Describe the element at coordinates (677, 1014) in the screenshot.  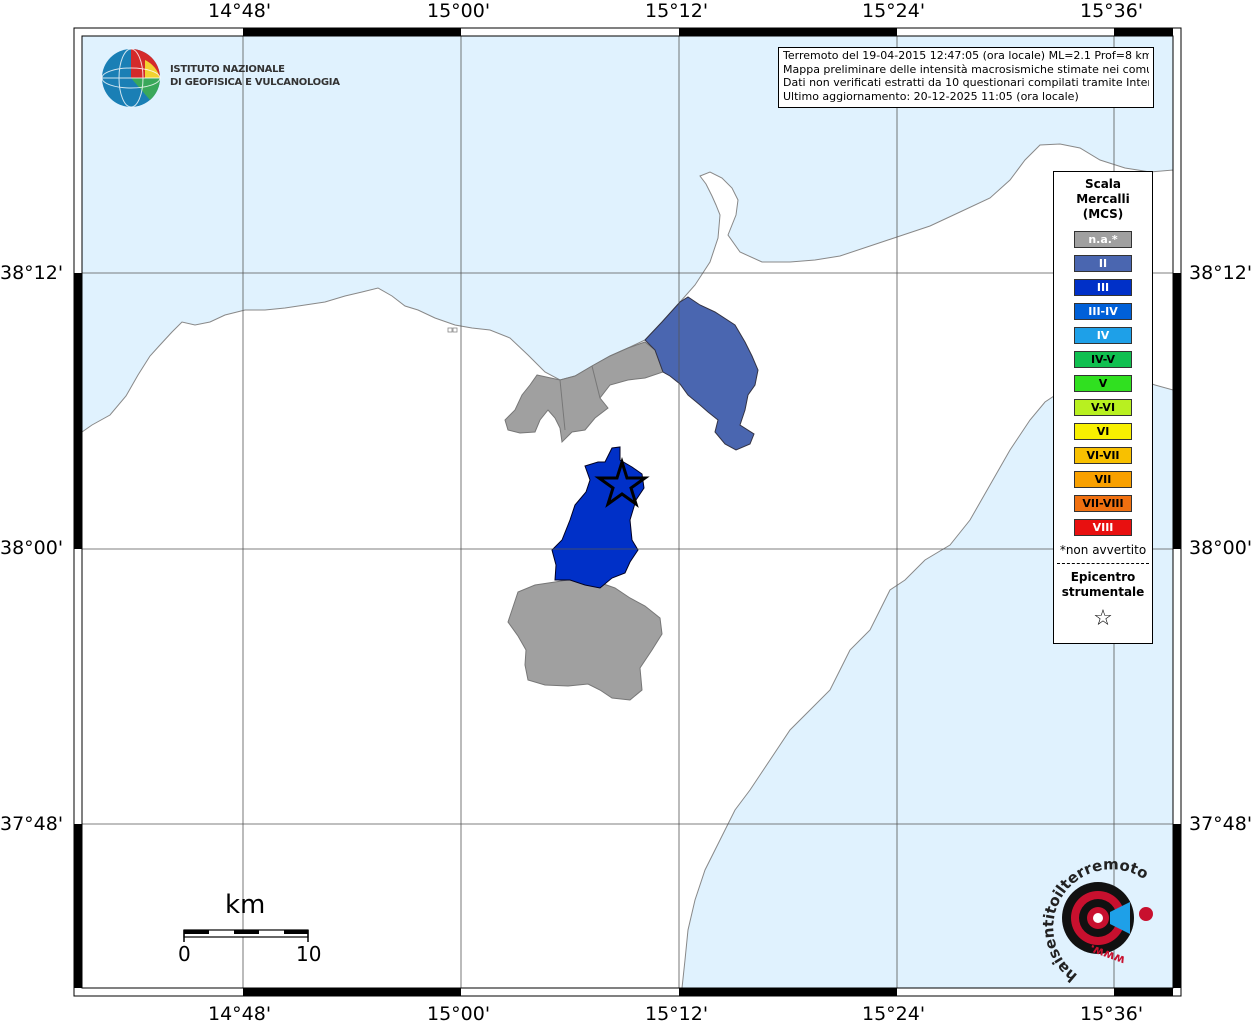
I see `lon-tick-bottom-3: 15°12'` at that location.